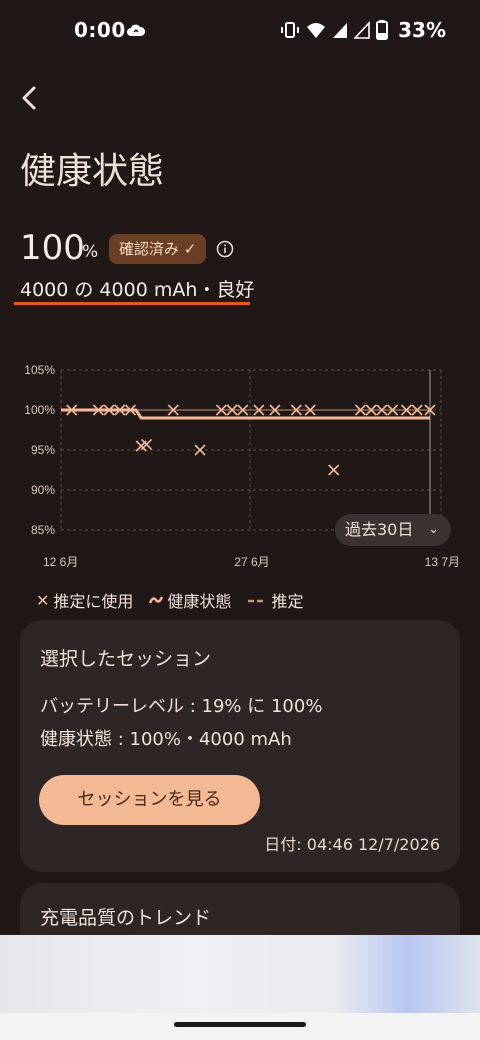 The height and width of the screenshot is (1040, 480). Describe the element at coordinates (257, 600) in the screenshot. I see `dash-icon` at that location.